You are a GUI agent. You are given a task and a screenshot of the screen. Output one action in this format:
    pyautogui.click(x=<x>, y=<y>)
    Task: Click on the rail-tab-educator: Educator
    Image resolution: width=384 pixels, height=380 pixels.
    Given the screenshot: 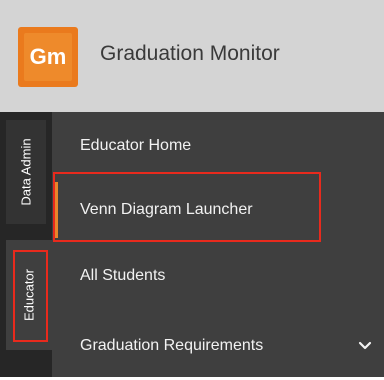 What is the action you would take?
    pyautogui.click(x=29, y=295)
    